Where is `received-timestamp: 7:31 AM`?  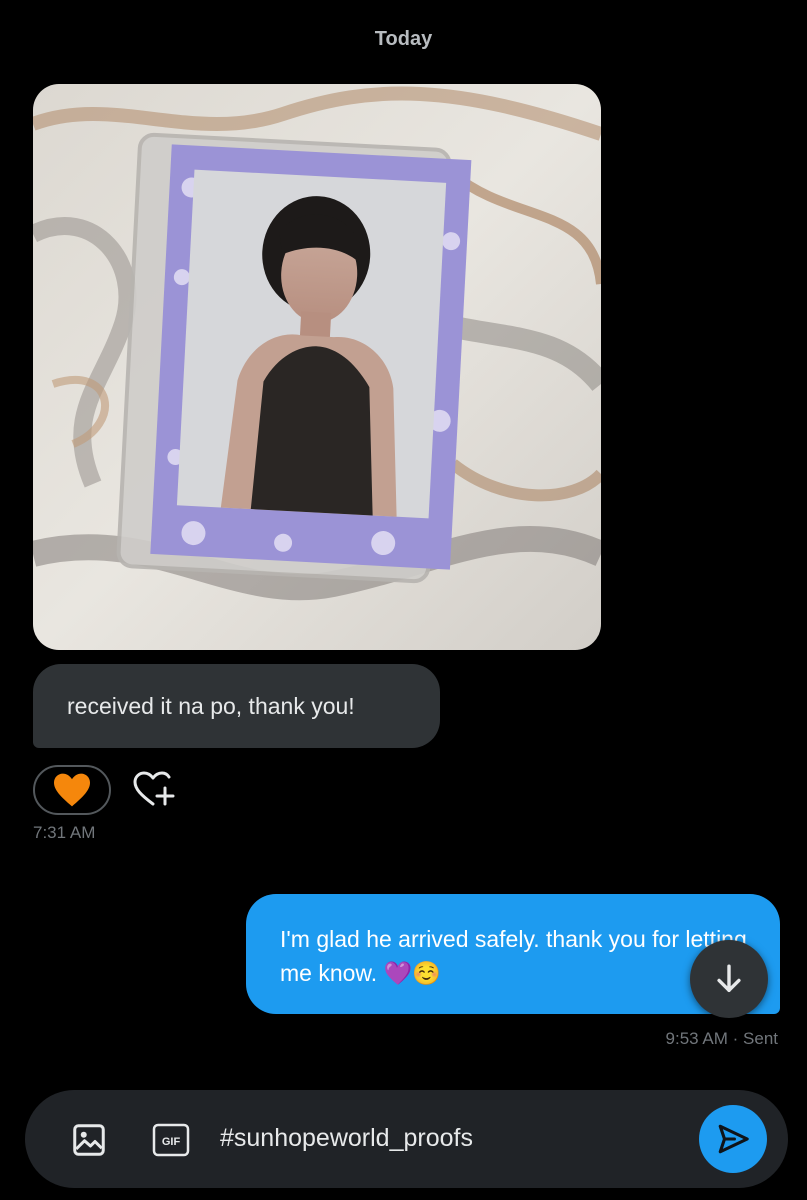 received-timestamp: 7:31 AM is located at coordinates (64, 832).